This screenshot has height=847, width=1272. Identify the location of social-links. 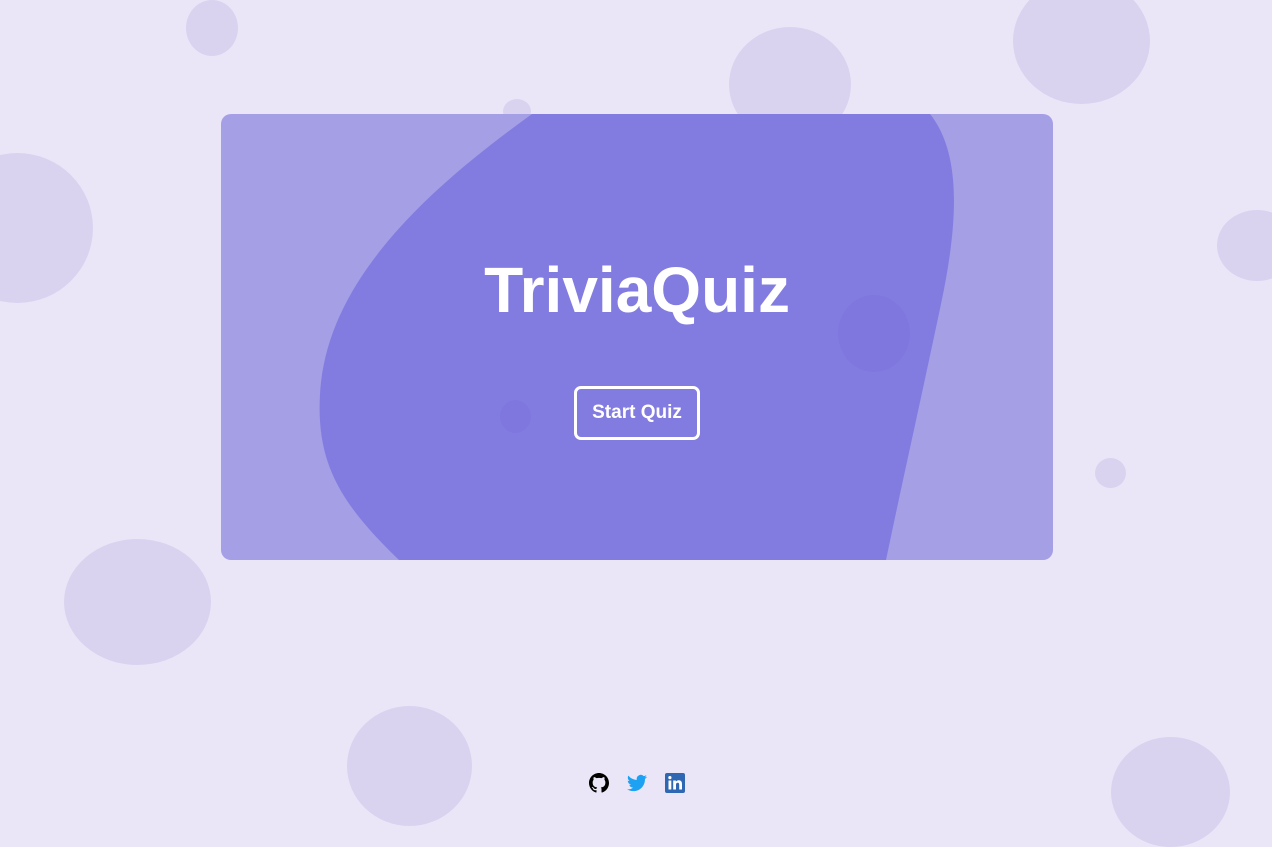
(637, 783).